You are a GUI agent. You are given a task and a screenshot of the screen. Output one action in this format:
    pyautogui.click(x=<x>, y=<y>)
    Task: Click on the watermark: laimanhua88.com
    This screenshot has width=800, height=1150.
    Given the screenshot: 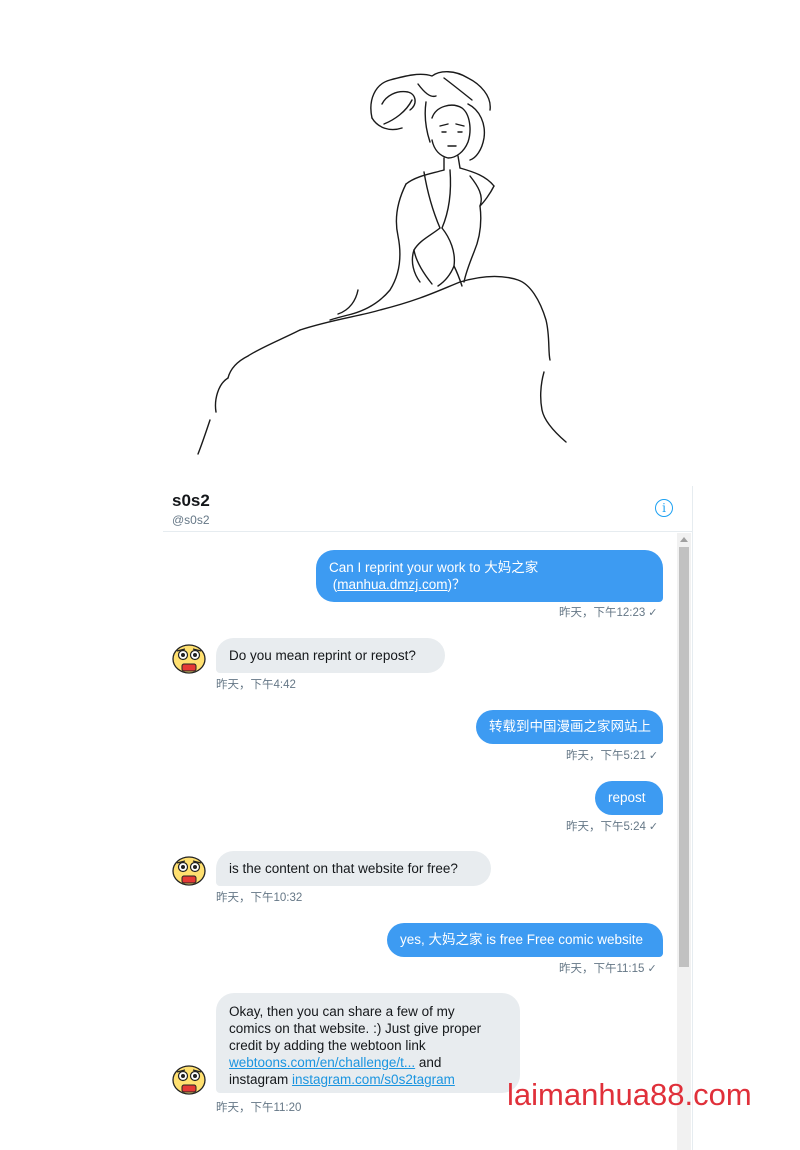 What is the action you would take?
    pyautogui.click(x=629, y=1094)
    